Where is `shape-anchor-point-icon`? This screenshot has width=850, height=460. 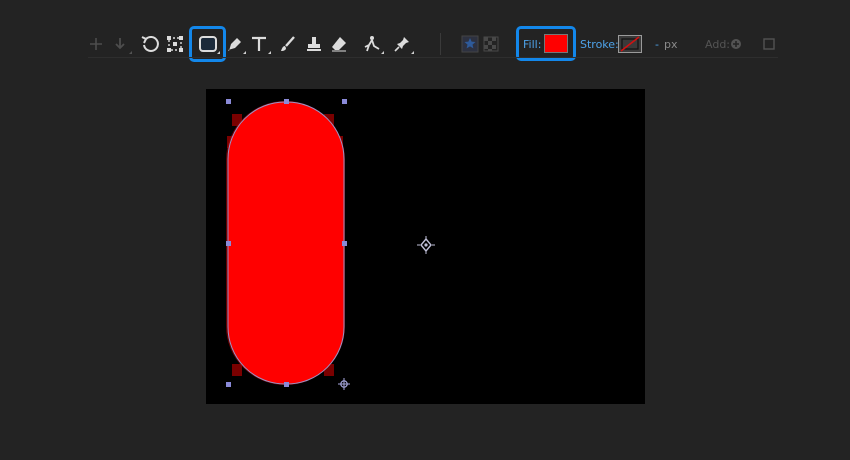
shape-anchor-point-icon is located at coordinates (344, 384).